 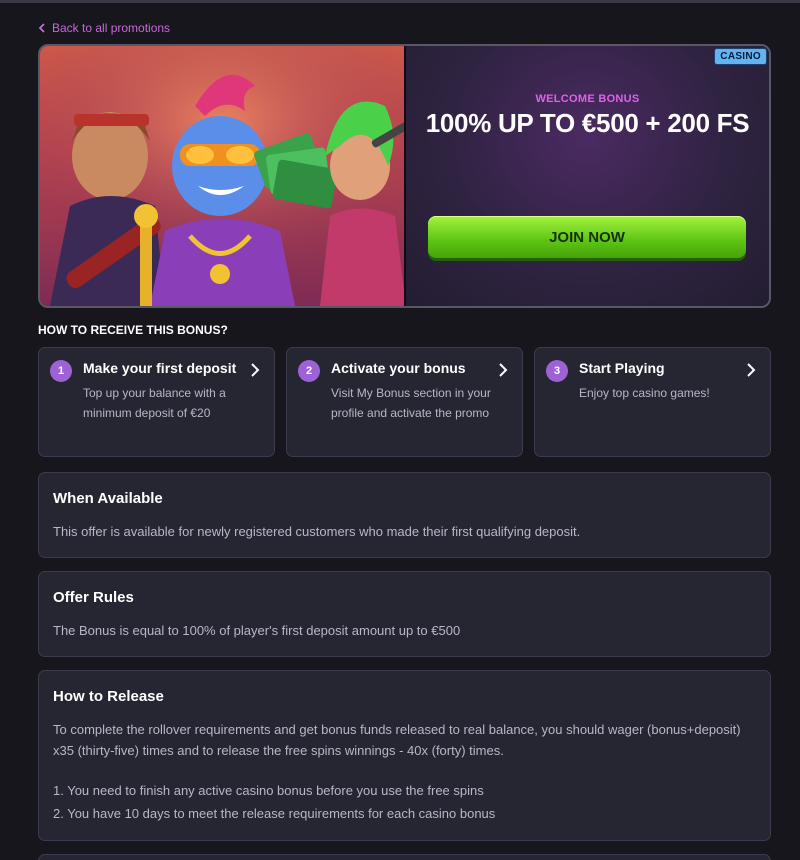 I want to click on top-divider, so click(x=400, y=1).